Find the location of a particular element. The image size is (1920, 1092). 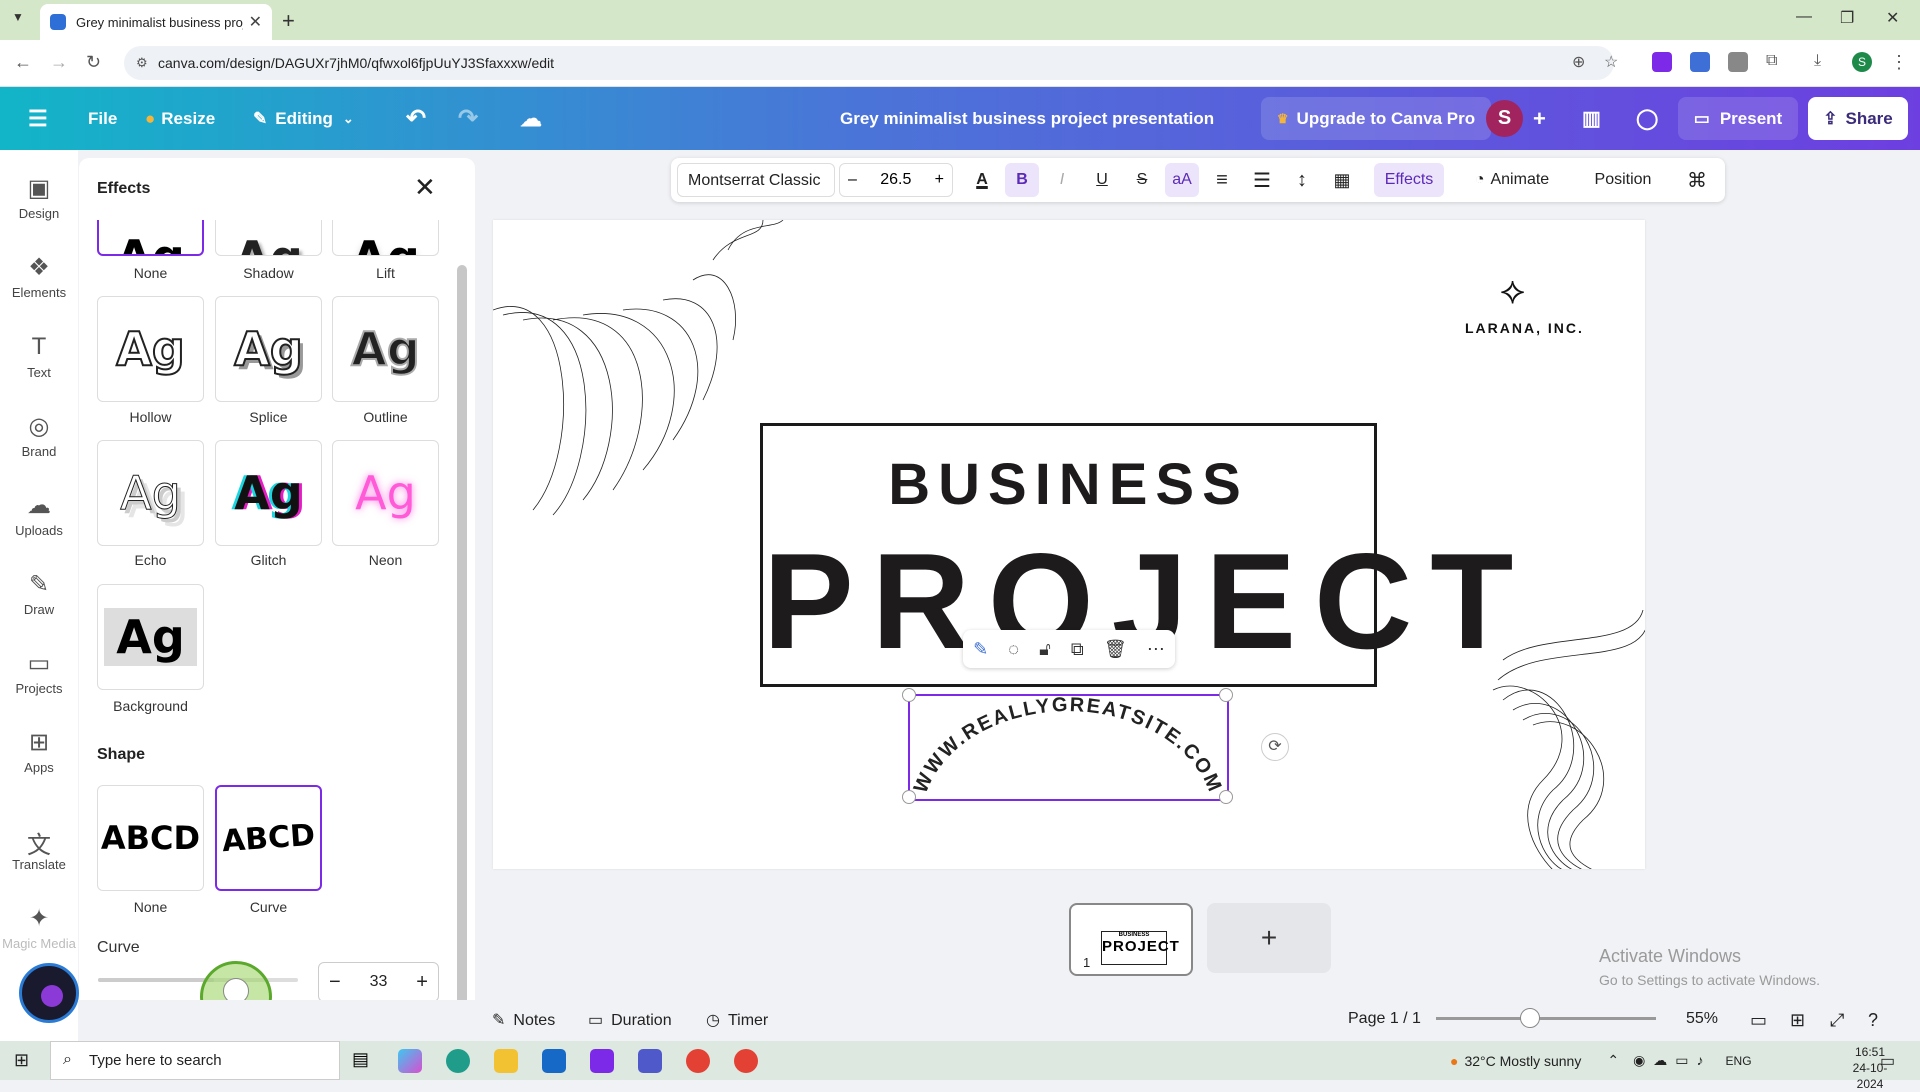

site-info-icon: ⚙ is located at coordinates (142, 63).